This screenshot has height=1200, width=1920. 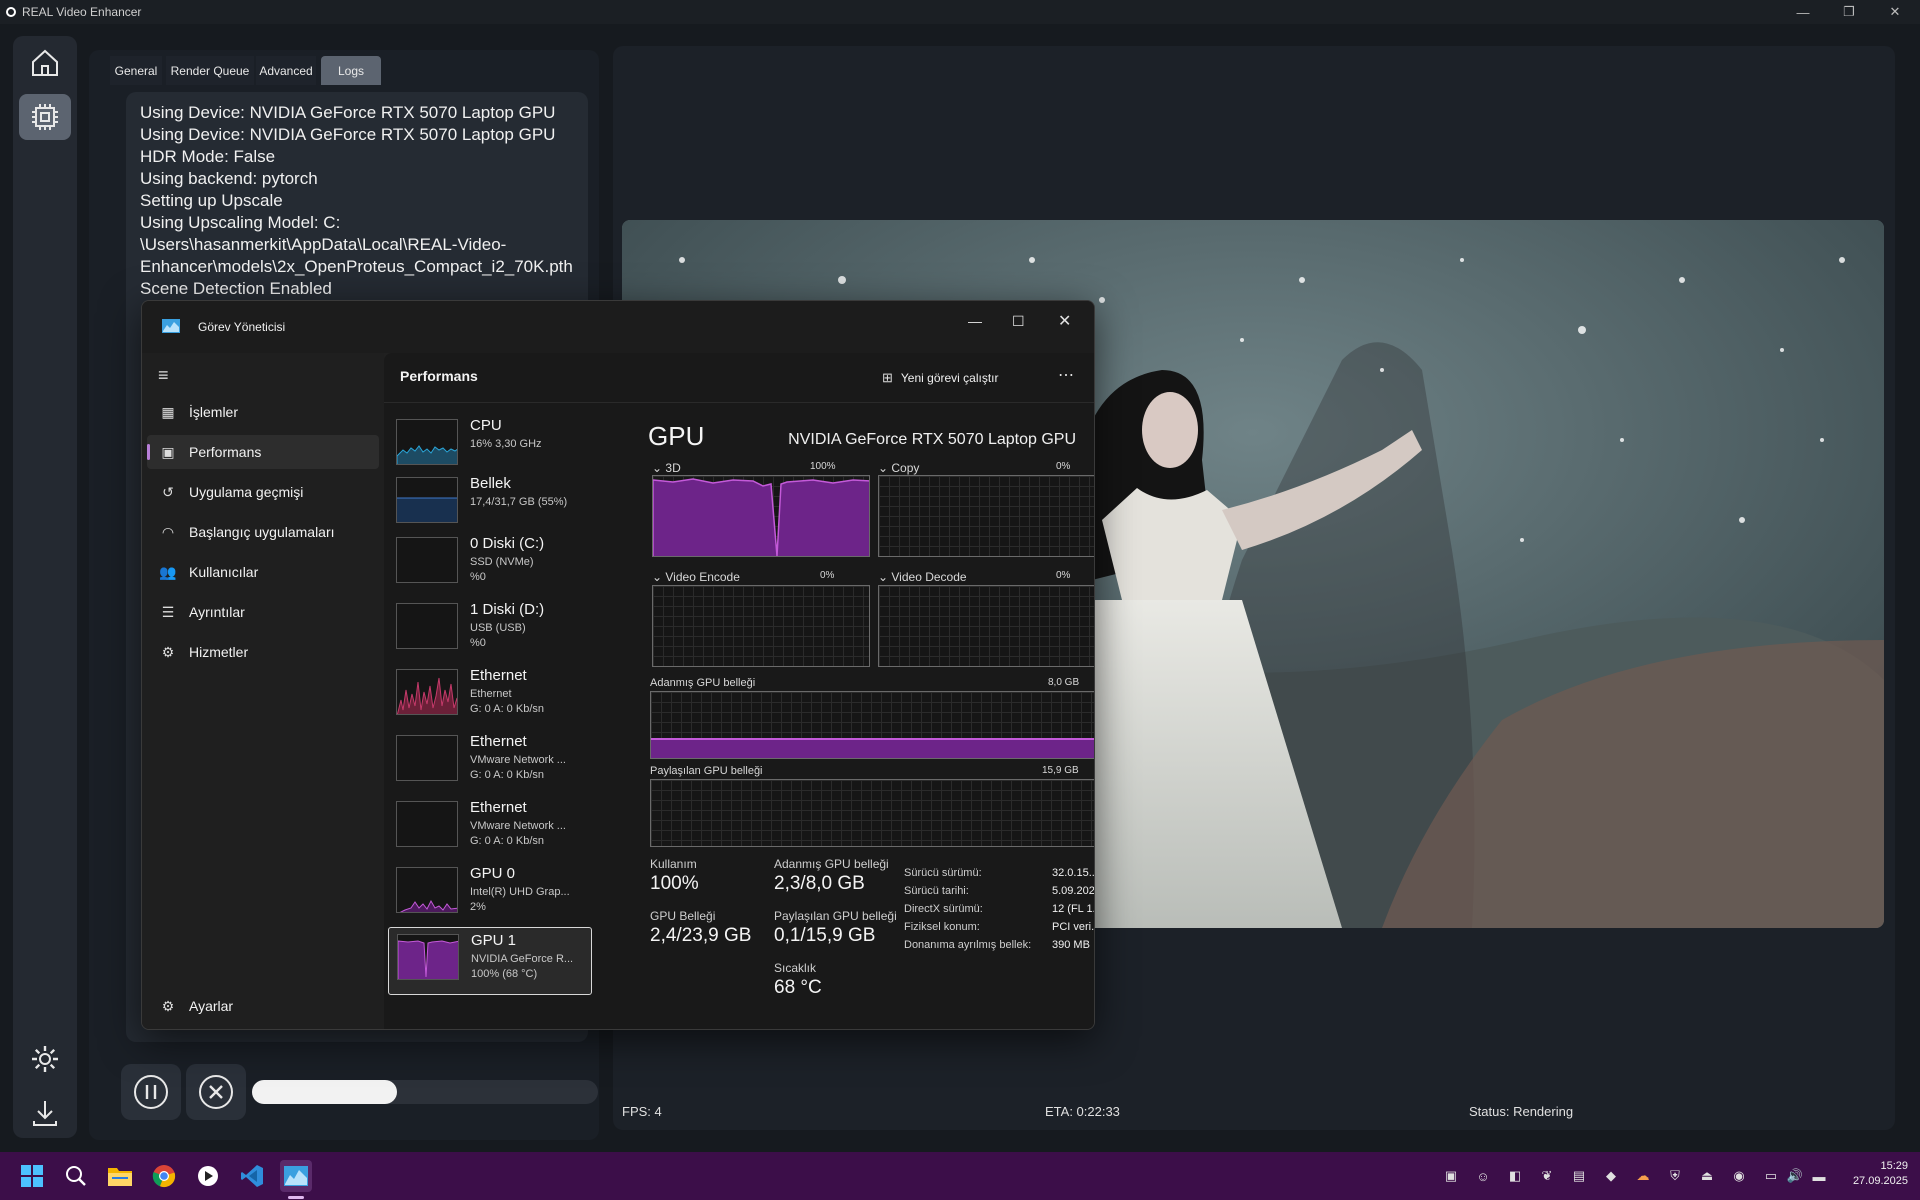 I want to click on resource-name: Ethernet, so click(x=498, y=675).